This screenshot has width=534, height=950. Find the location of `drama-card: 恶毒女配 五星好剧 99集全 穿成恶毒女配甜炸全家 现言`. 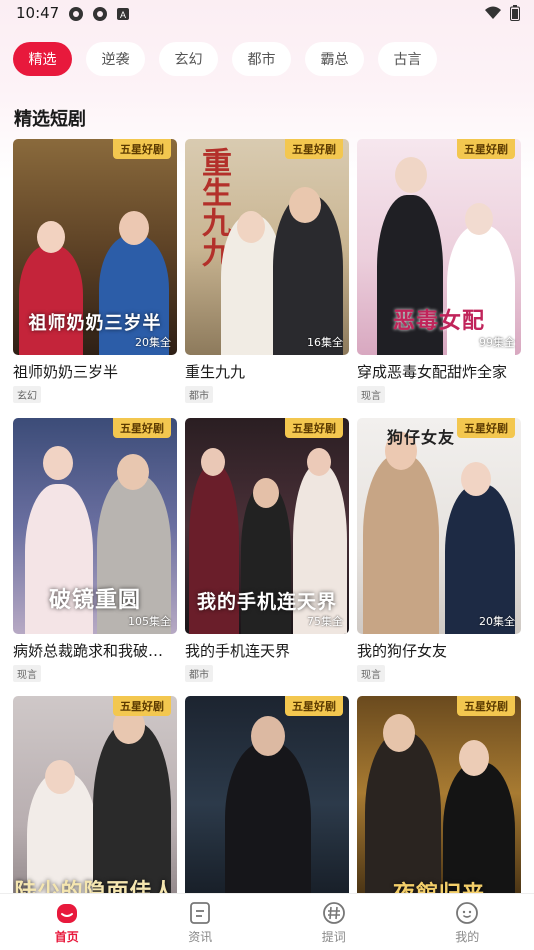

drama-card: 恶毒女配 五星好剧 99集全 穿成恶毒女配甜炸全家 现言 is located at coordinates (439, 271).